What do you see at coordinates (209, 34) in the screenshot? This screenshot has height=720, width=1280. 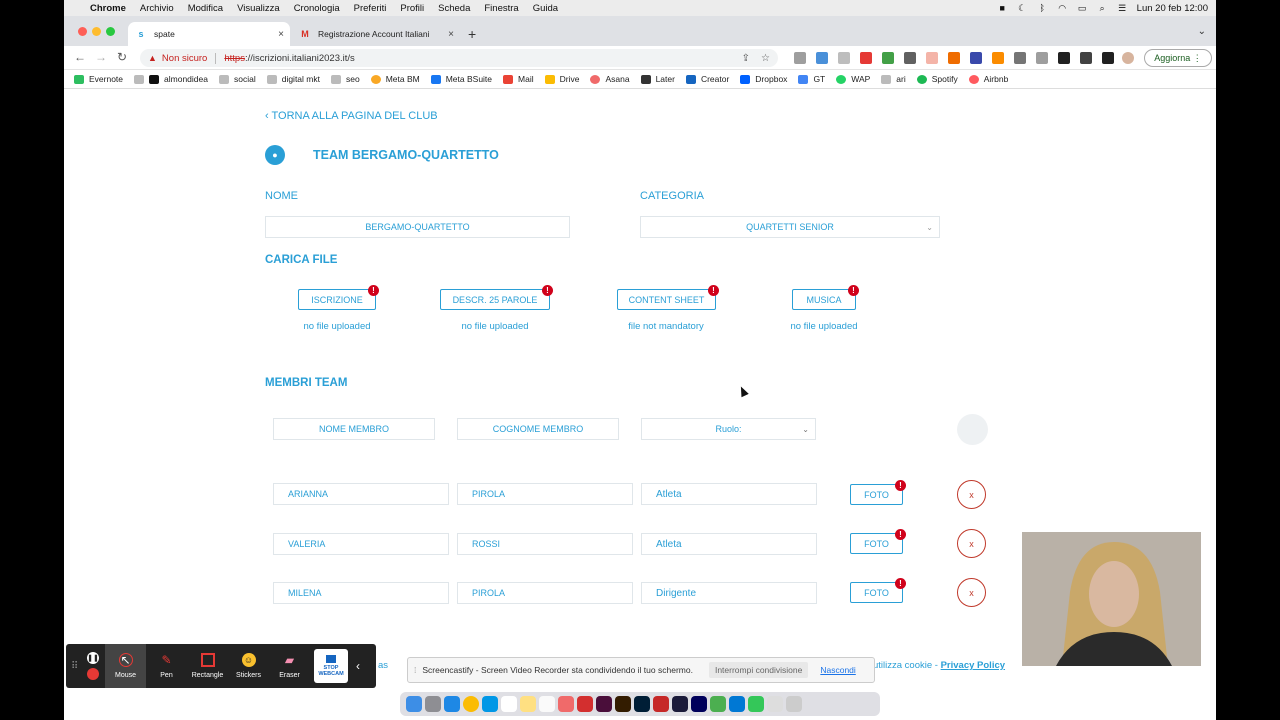 I see `tab-spate: s spate ×` at bounding box center [209, 34].